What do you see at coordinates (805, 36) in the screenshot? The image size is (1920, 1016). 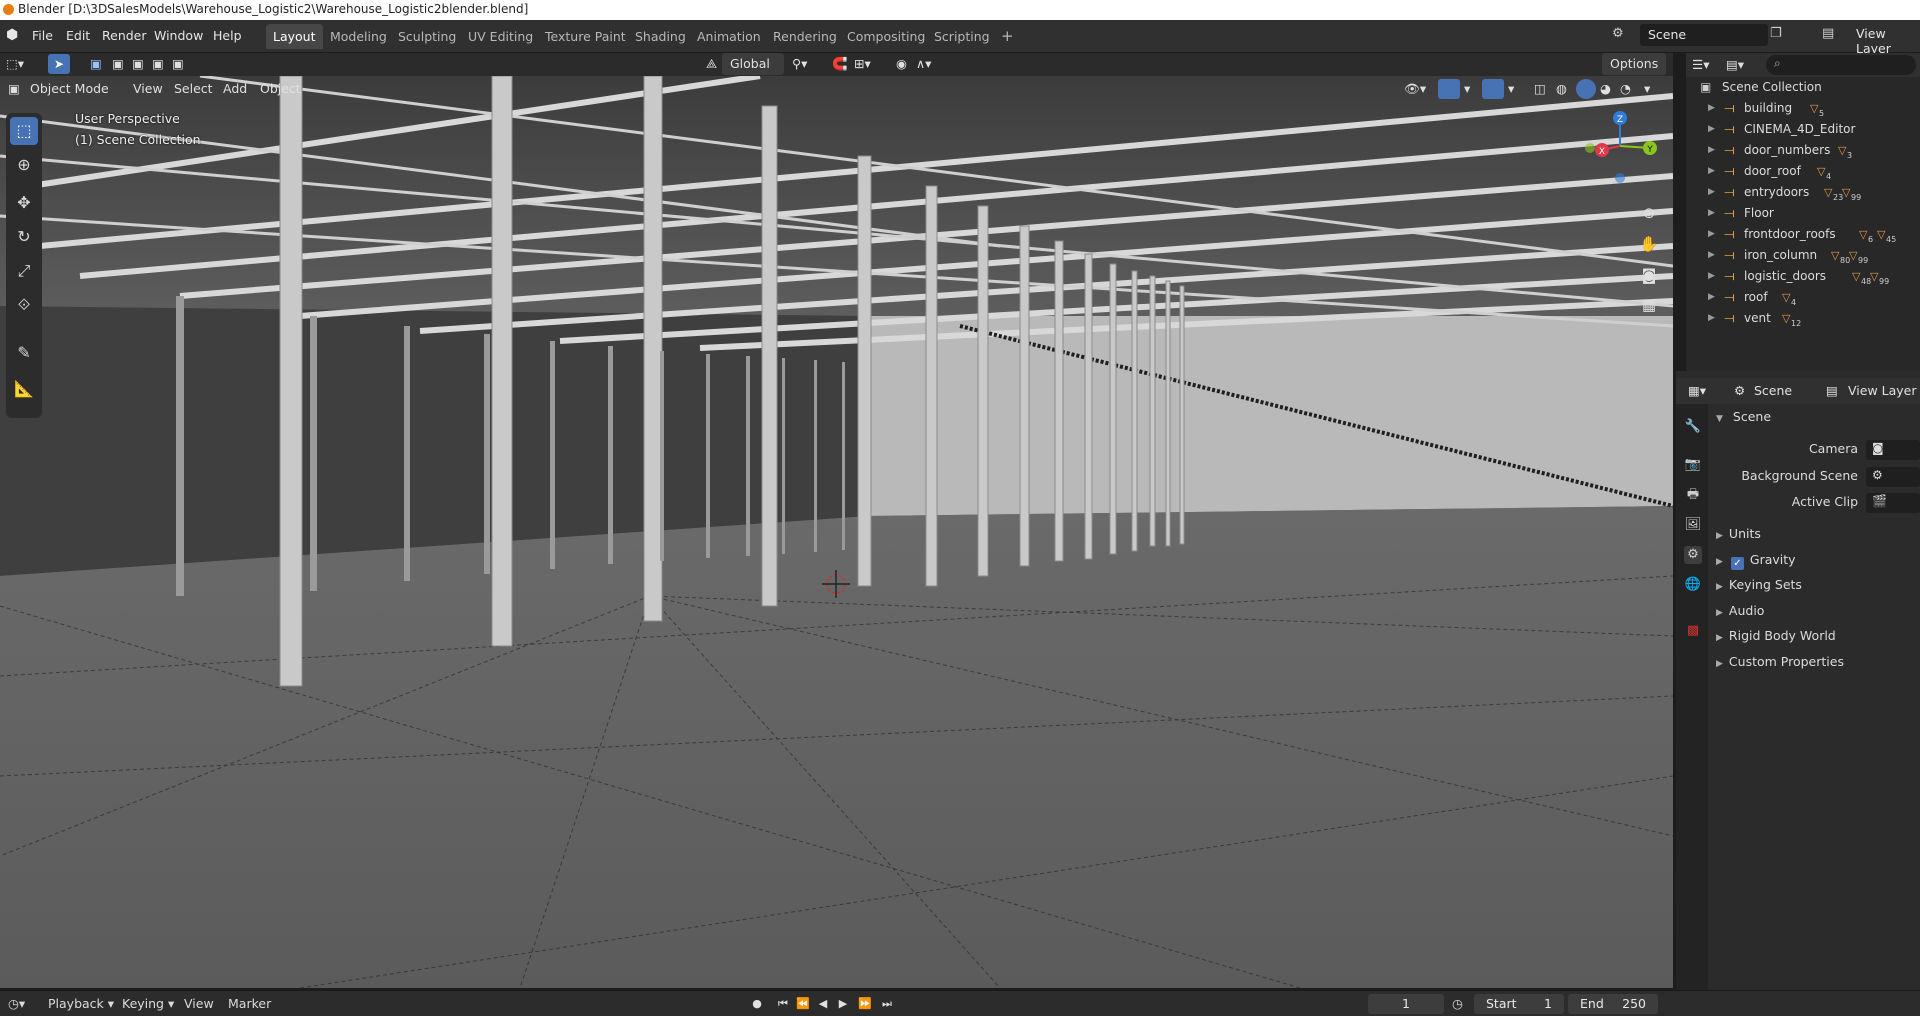 I see `tab-rendering: Rendering` at bounding box center [805, 36].